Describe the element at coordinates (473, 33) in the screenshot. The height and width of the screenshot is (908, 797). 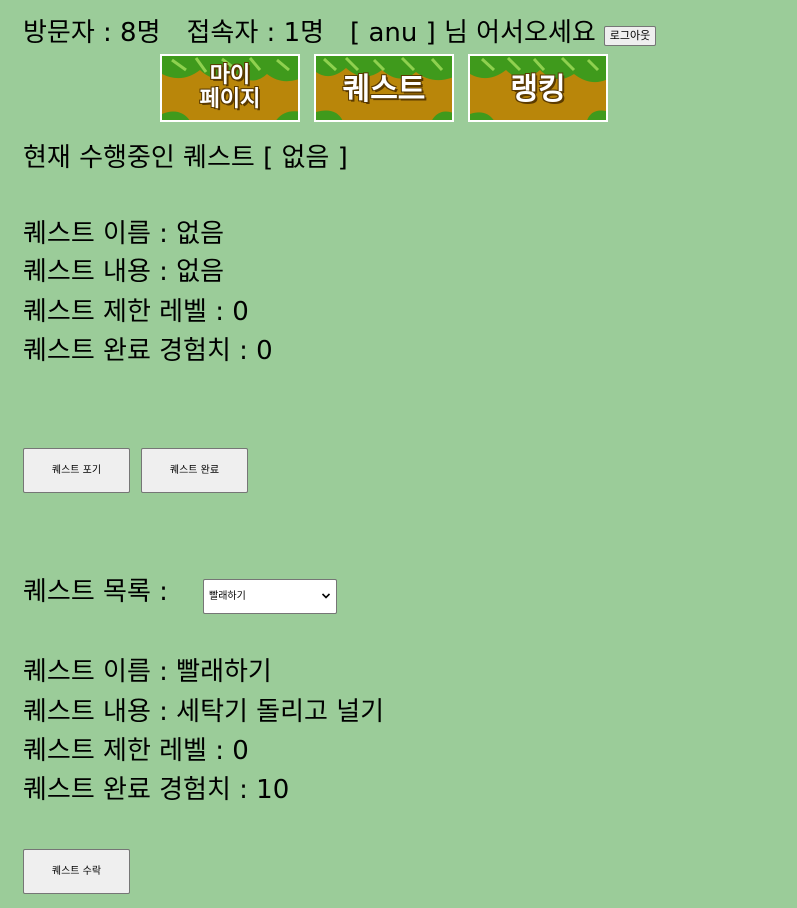
I see `welcome-message: [ anu ] 님 어서오세요` at that location.